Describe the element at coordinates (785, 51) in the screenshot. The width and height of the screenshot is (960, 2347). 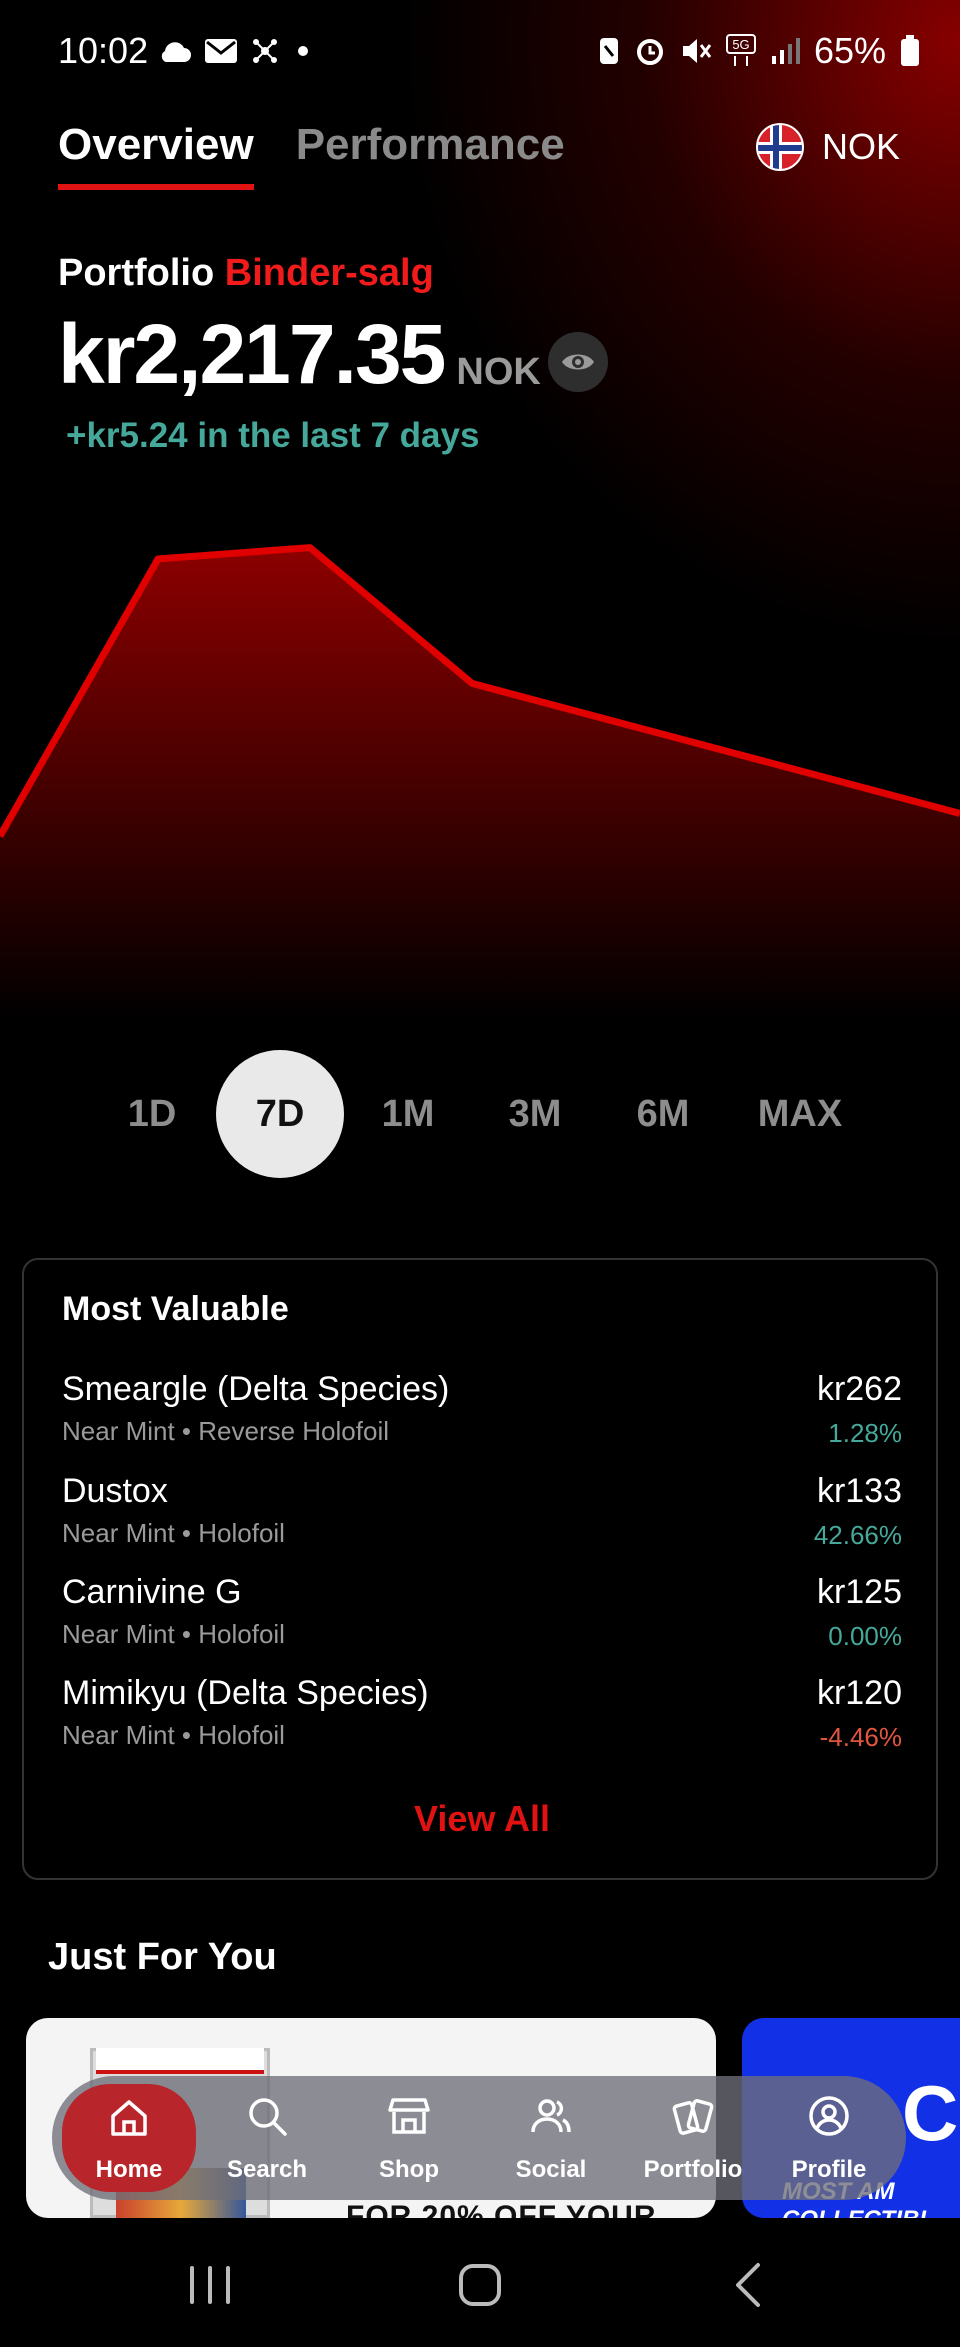
I see `signal-icon` at that location.